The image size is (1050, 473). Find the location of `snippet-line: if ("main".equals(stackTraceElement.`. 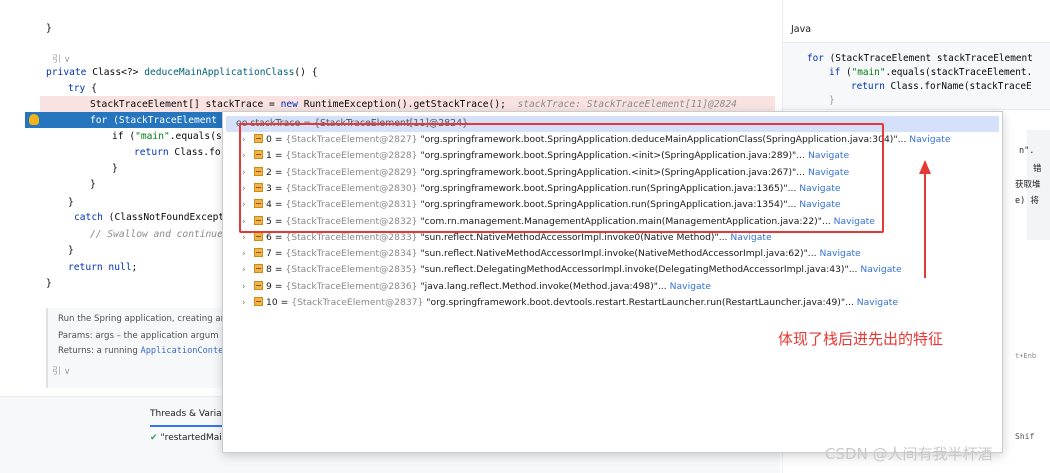

snippet-line: if ("main".equals(stackTraceElement. is located at coordinates (931, 72).